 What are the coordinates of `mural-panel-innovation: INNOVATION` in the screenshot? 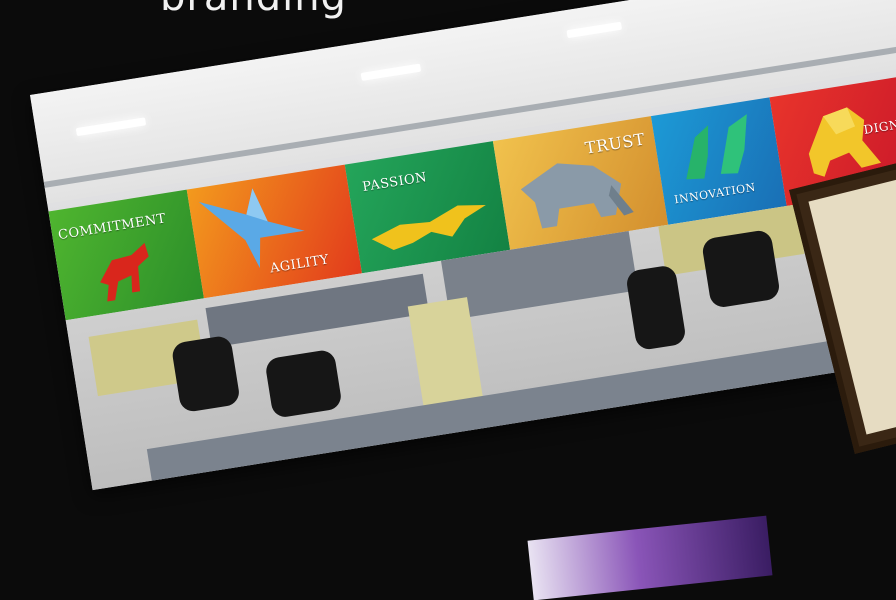 It's located at (718, 161).